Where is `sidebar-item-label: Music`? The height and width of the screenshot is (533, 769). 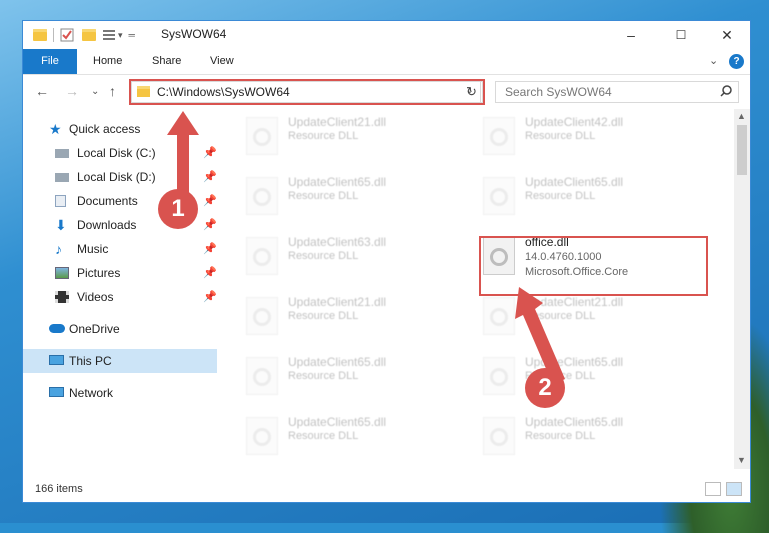
sidebar-item-label: Music is located at coordinates (93, 249).